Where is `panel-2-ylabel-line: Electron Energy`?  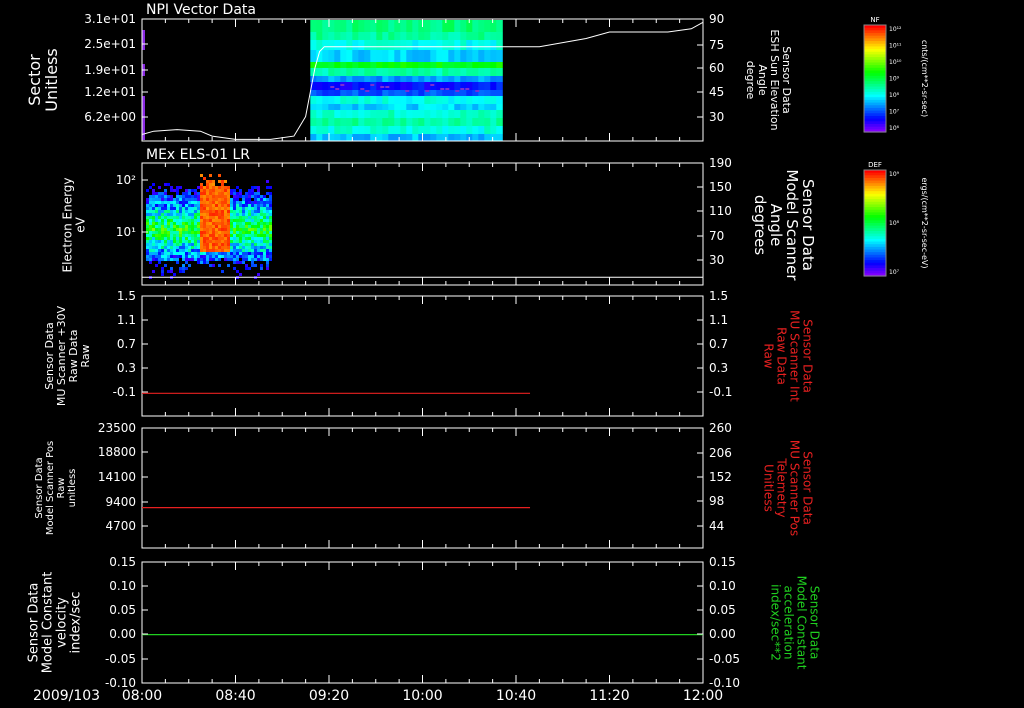 panel-2-ylabel-line: Electron Energy is located at coordinates (68, 224).